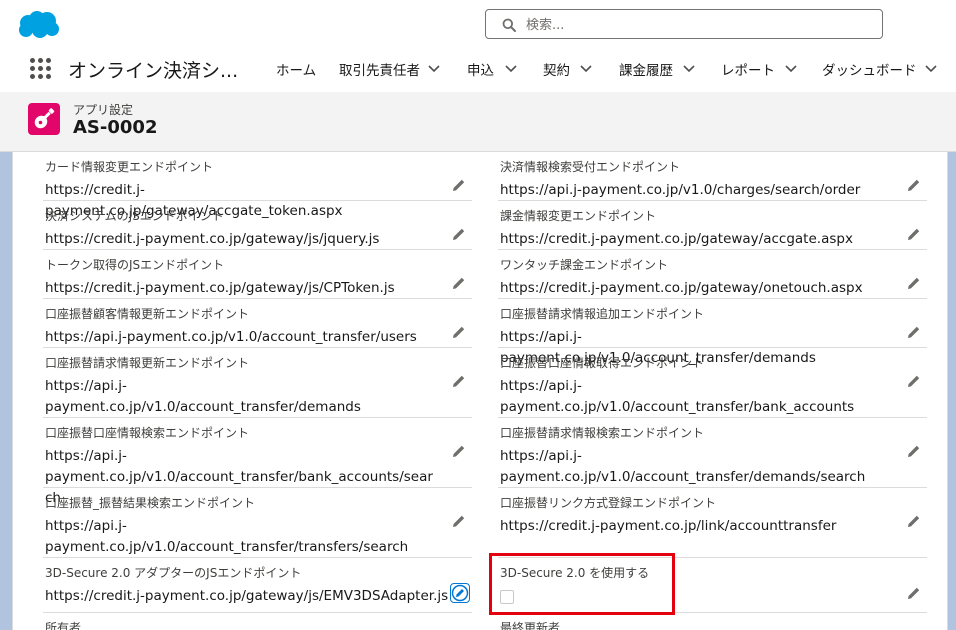 The height and width of the screenshot is (630, 956). Describe the element at coordinates (147, 433) in the screenshot. I see `field-label: 口座振替口座情報検索エンドポイント` at that location.